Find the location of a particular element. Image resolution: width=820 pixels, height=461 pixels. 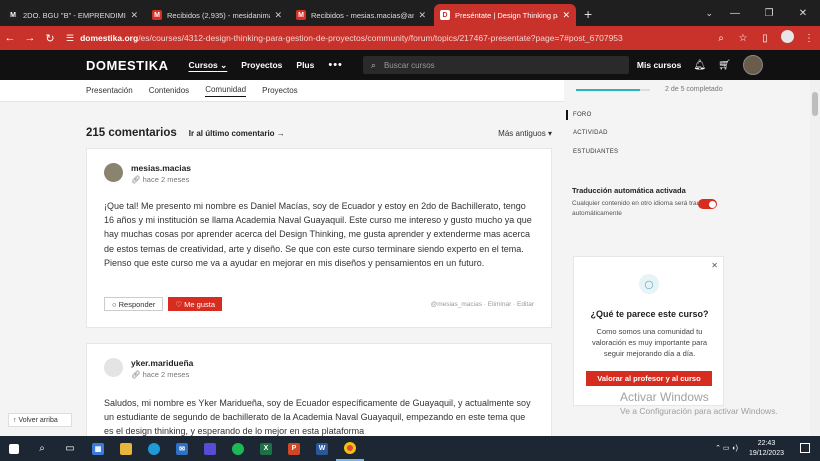

go-to-last-comment-link: Ir al último comentario → is located at coordinates (237, 133).